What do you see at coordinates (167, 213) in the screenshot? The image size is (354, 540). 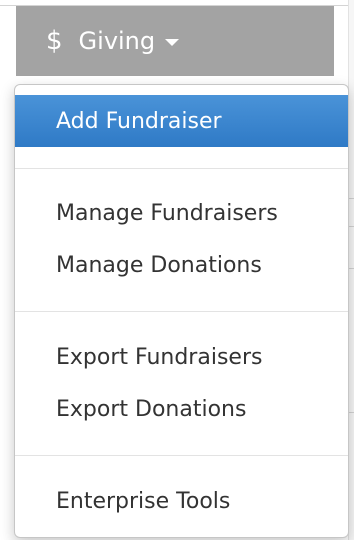 I see `menu-item-label: Manage Fundraisers` at bounding box center [167, 213].